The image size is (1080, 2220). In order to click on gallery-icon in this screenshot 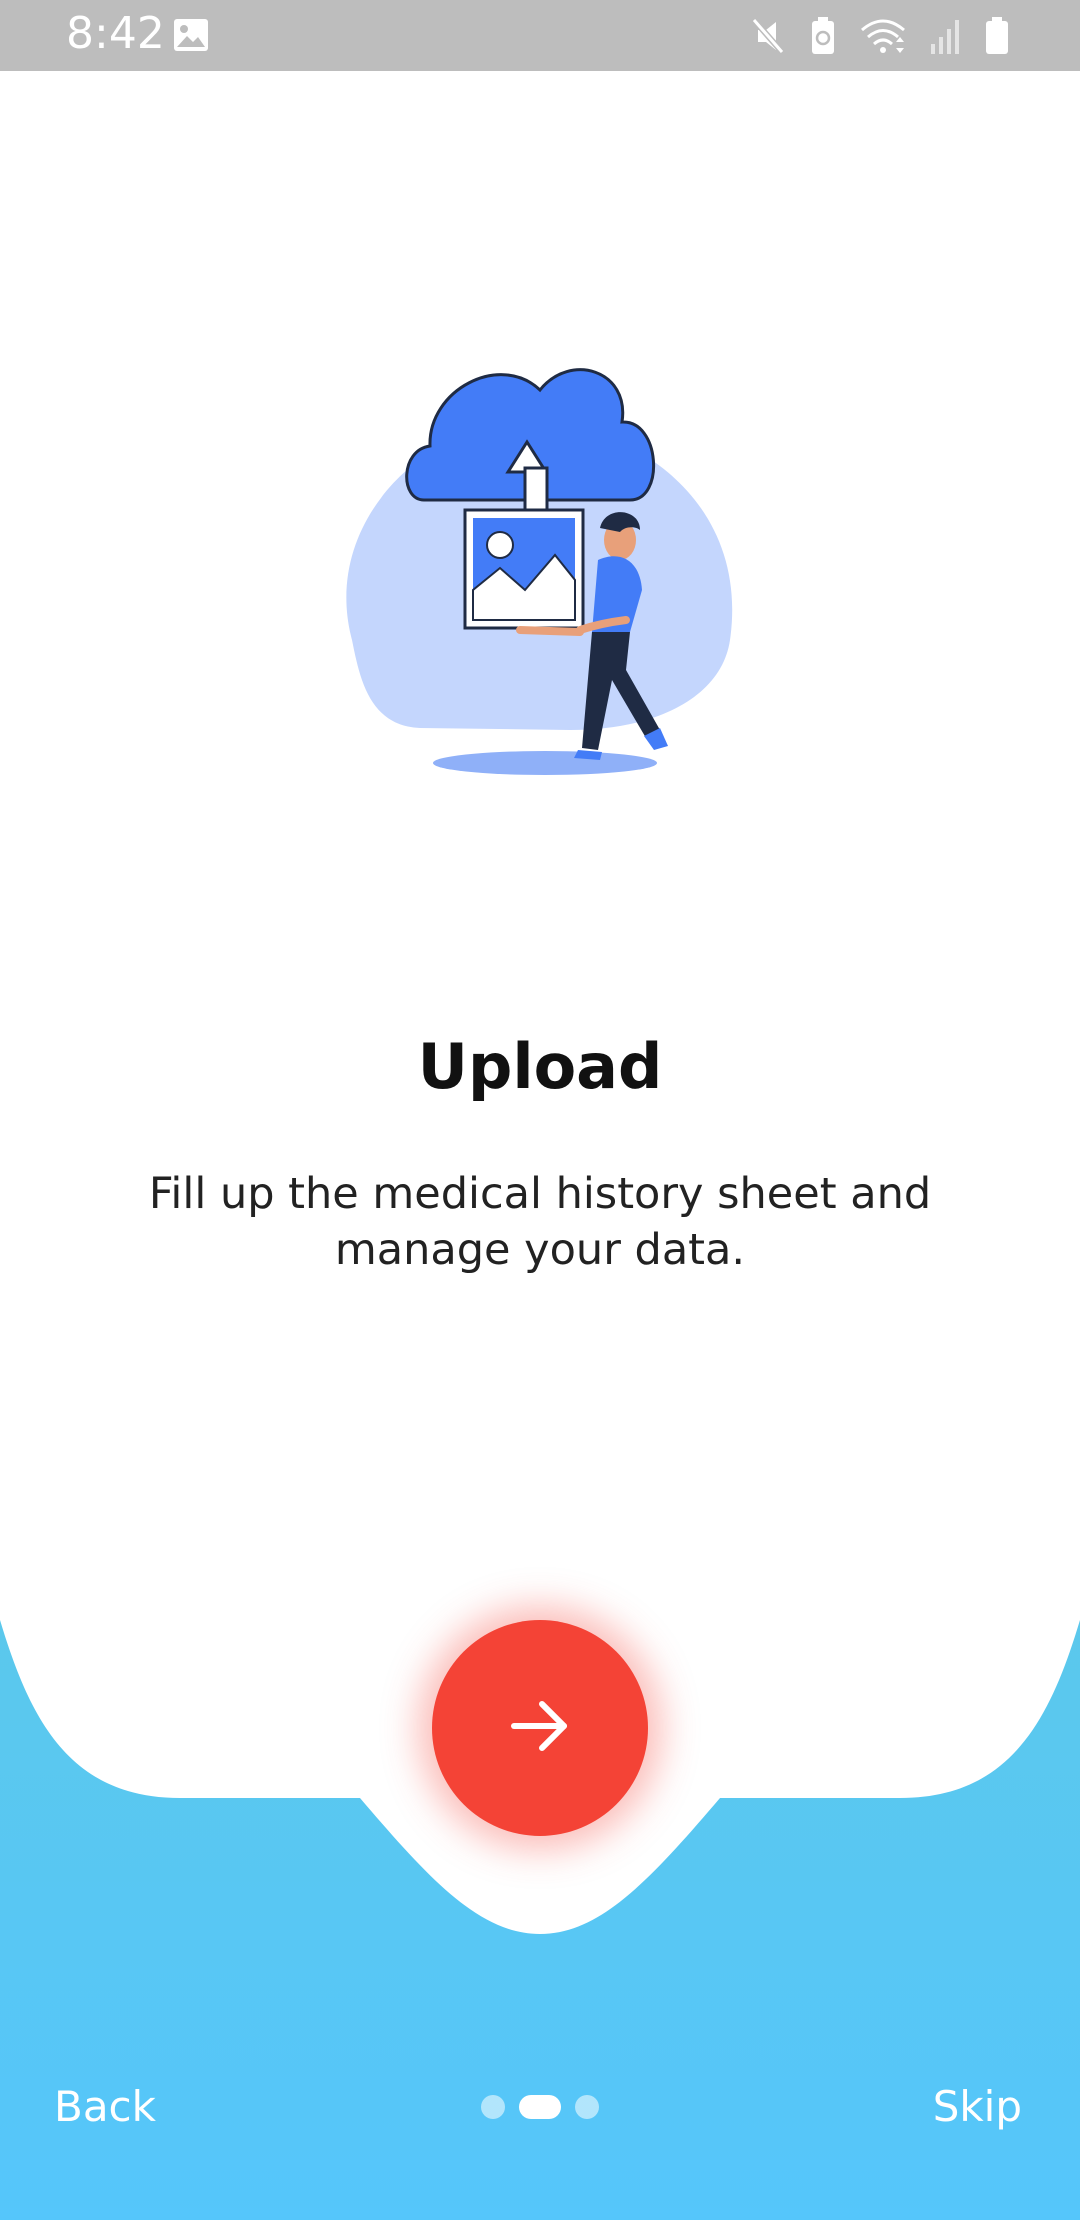, I will do `click(191, 37)`.